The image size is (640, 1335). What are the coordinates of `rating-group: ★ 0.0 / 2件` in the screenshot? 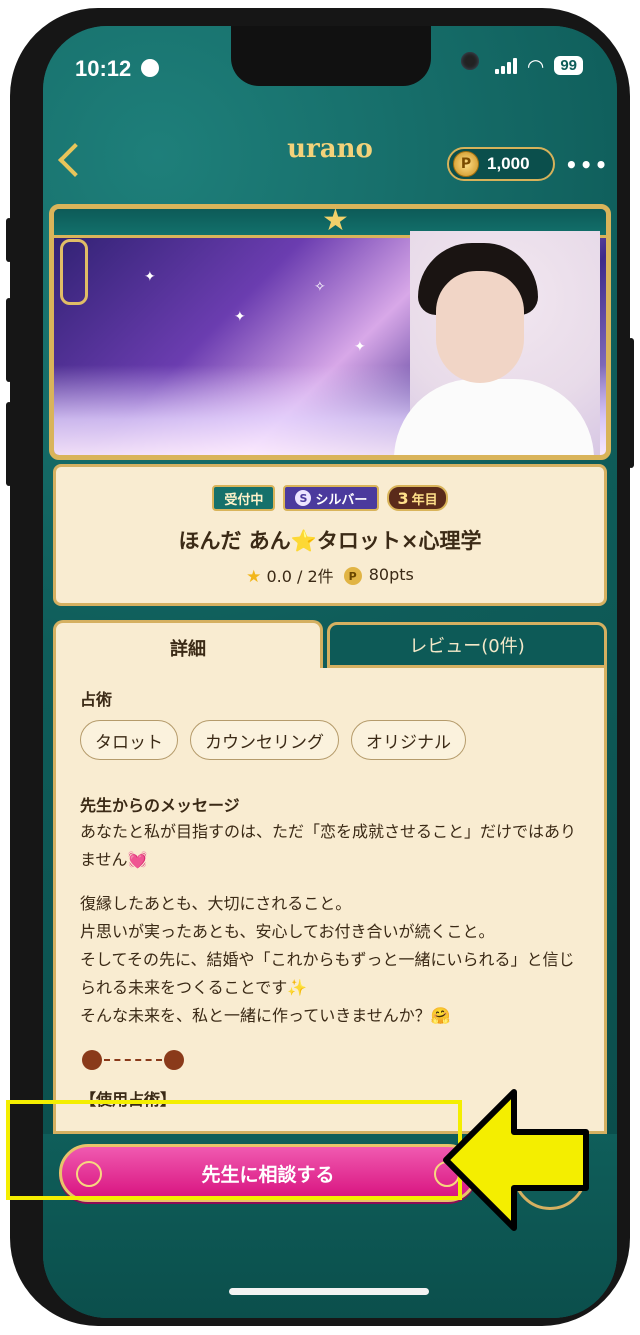 It's located at (290, 575).